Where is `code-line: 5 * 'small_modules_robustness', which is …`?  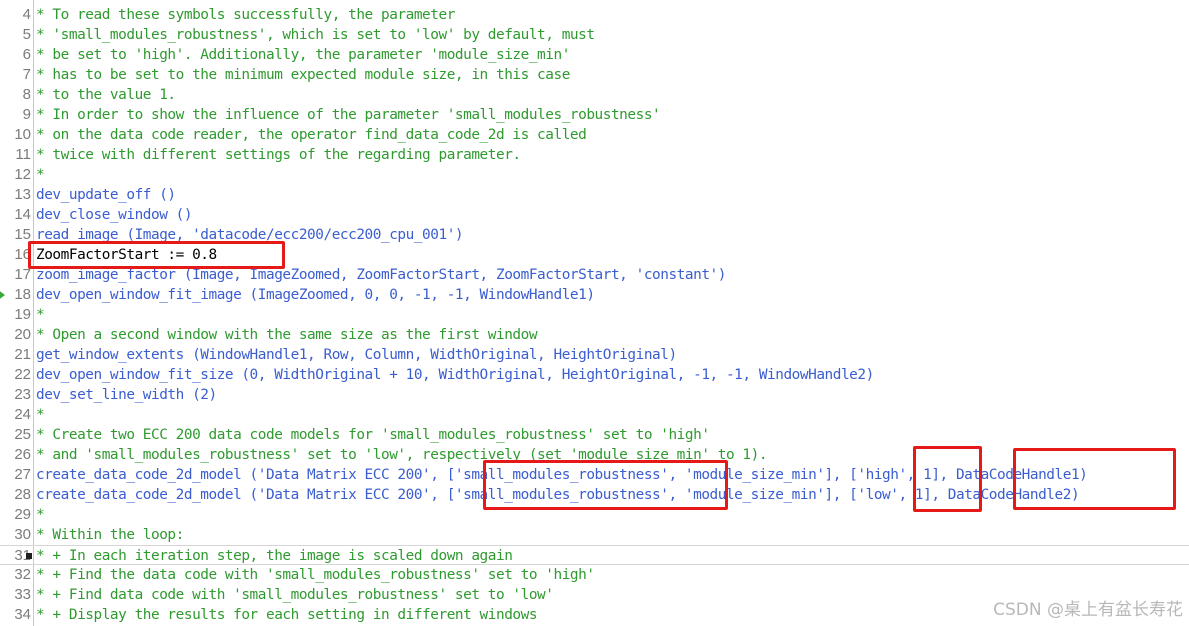 code-line: 5 * 'small_modules_robustness', which is … is located at coordinates (594, 35).